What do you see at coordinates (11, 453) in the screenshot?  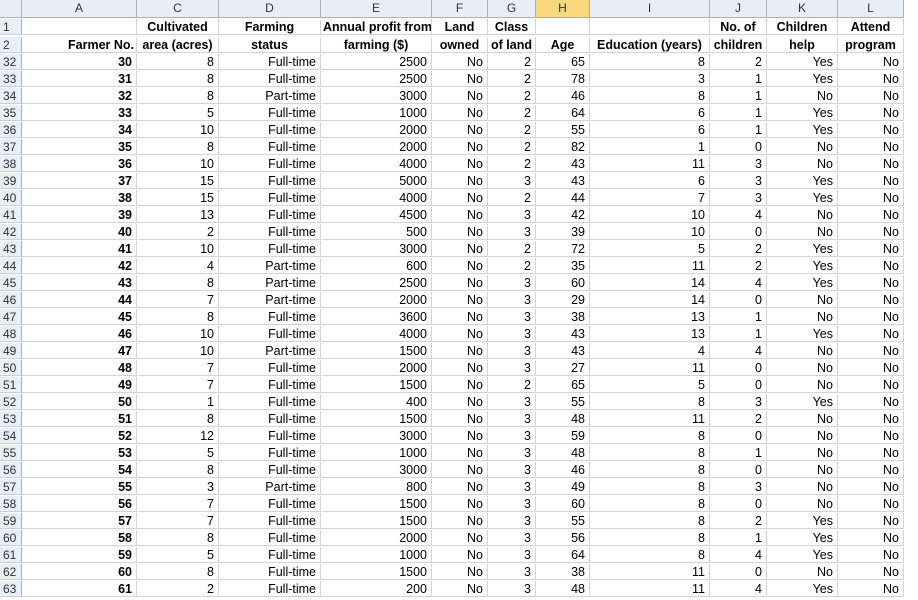 I see `row-number: 55` at bounding box center [11, 453].